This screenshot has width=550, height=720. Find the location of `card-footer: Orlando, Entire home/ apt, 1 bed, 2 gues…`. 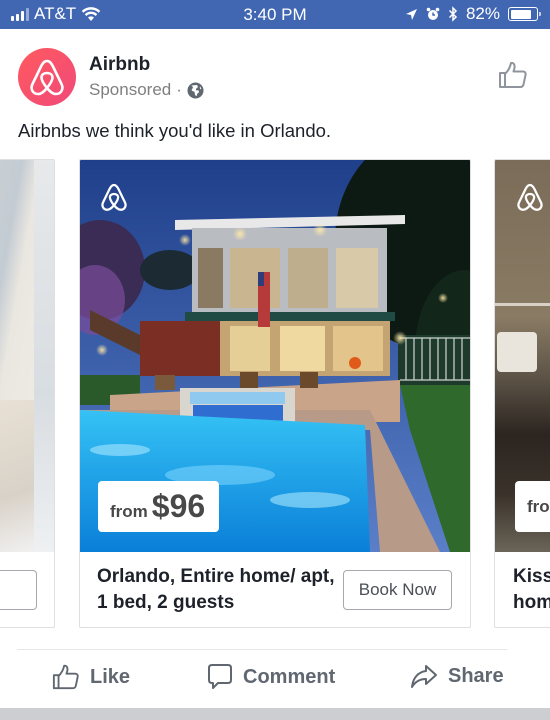

card-footer: Orlando, Entire home/ apt, 1 bed, 2 gues… is located at coordinates (275, 589).